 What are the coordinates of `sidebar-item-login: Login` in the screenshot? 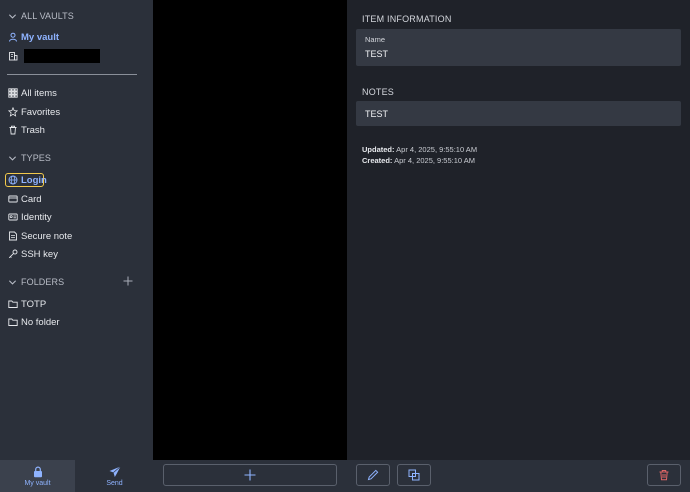 It's located at (27, 180).